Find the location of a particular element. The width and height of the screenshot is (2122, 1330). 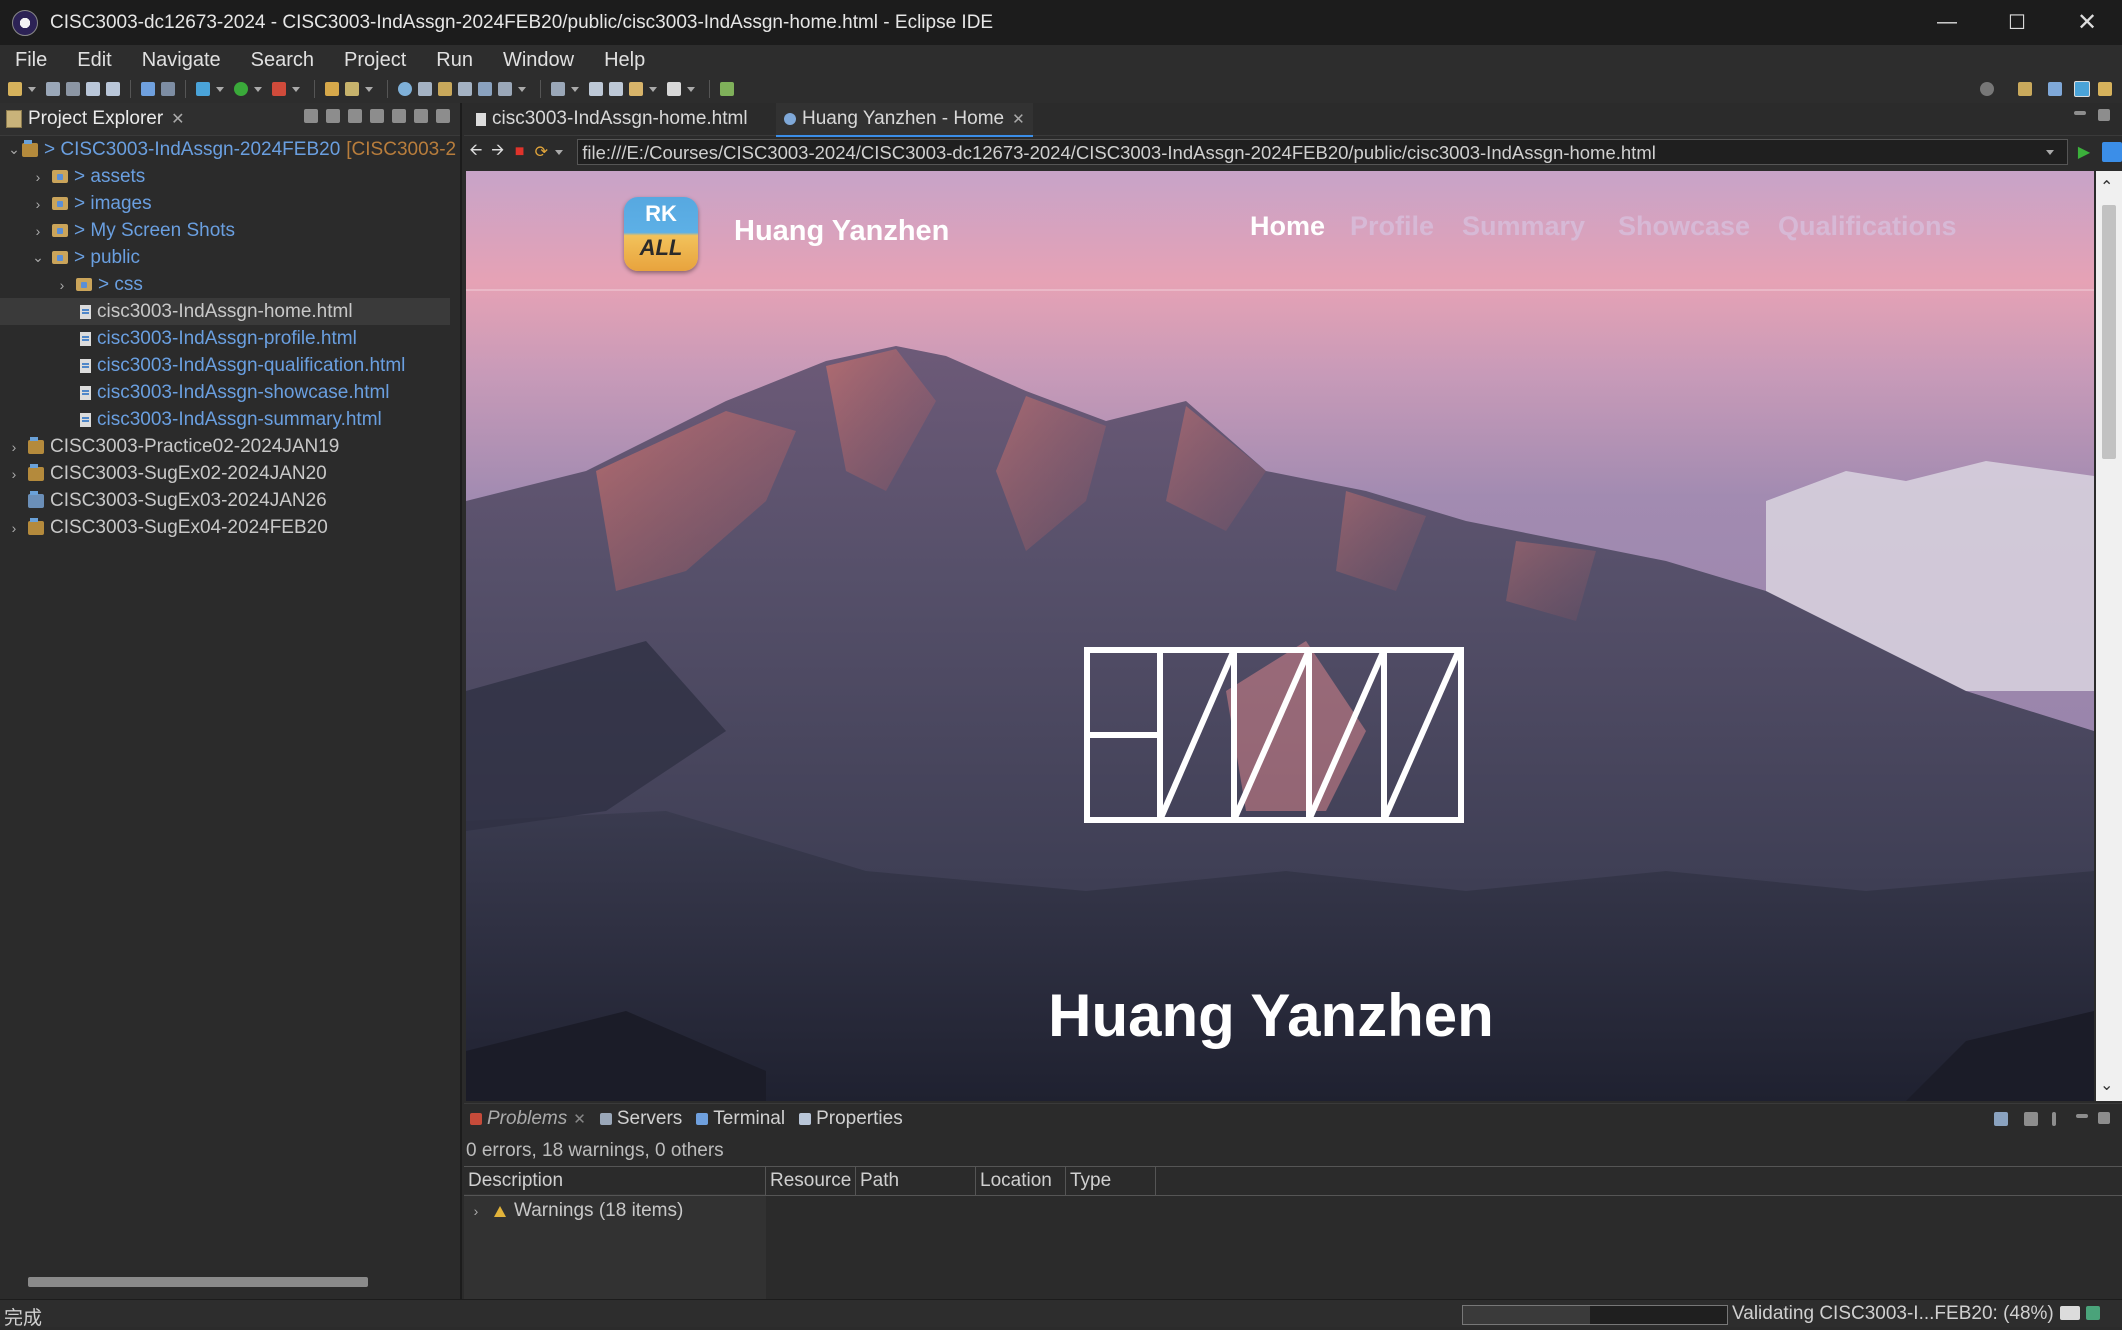

save-icon is located at coordinates (53, 89).